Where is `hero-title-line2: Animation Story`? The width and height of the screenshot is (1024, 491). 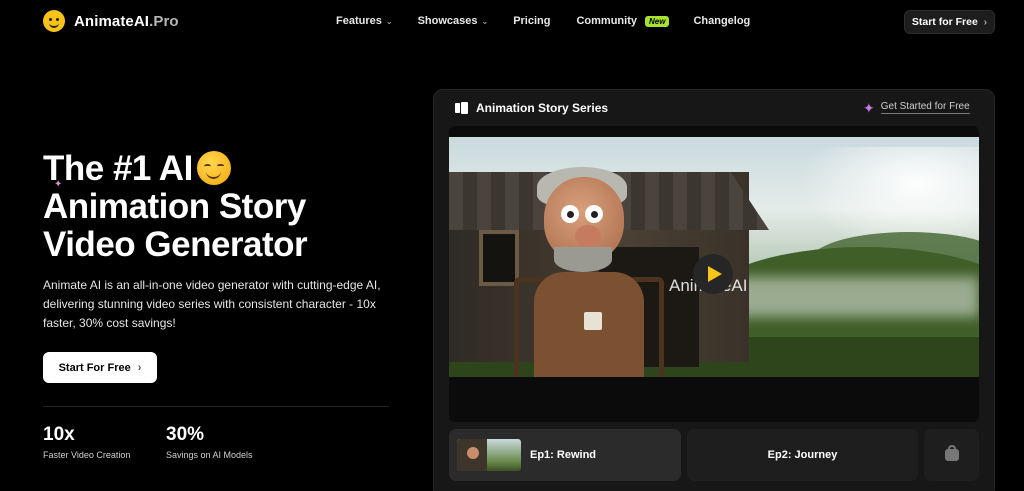
hero-title-line2: Animation Story is located at coordinates (174, 206).